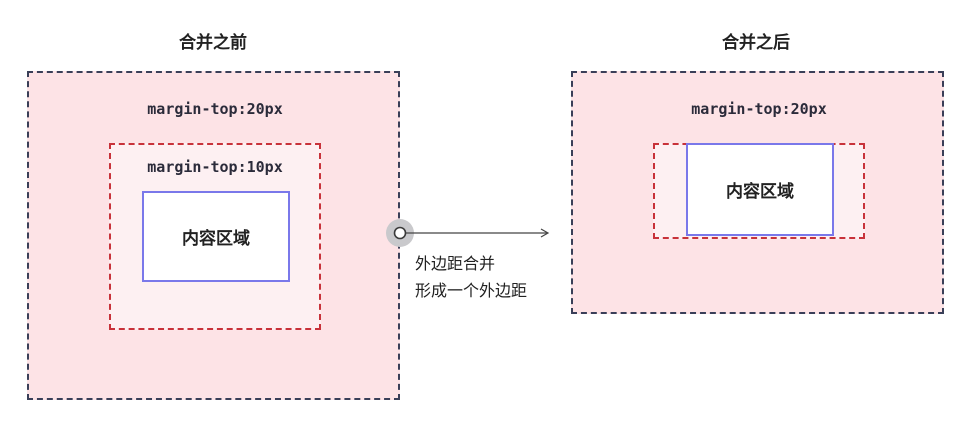 This screenshot has width=961, height=441. I want to click on after-inner-box: 内容区域, so click(759, 191).